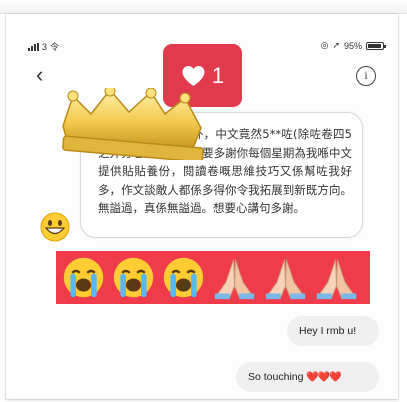 The width and height of the screenshot is (407, 402). I want to click on carrier-label: 3, so click(45, 46).